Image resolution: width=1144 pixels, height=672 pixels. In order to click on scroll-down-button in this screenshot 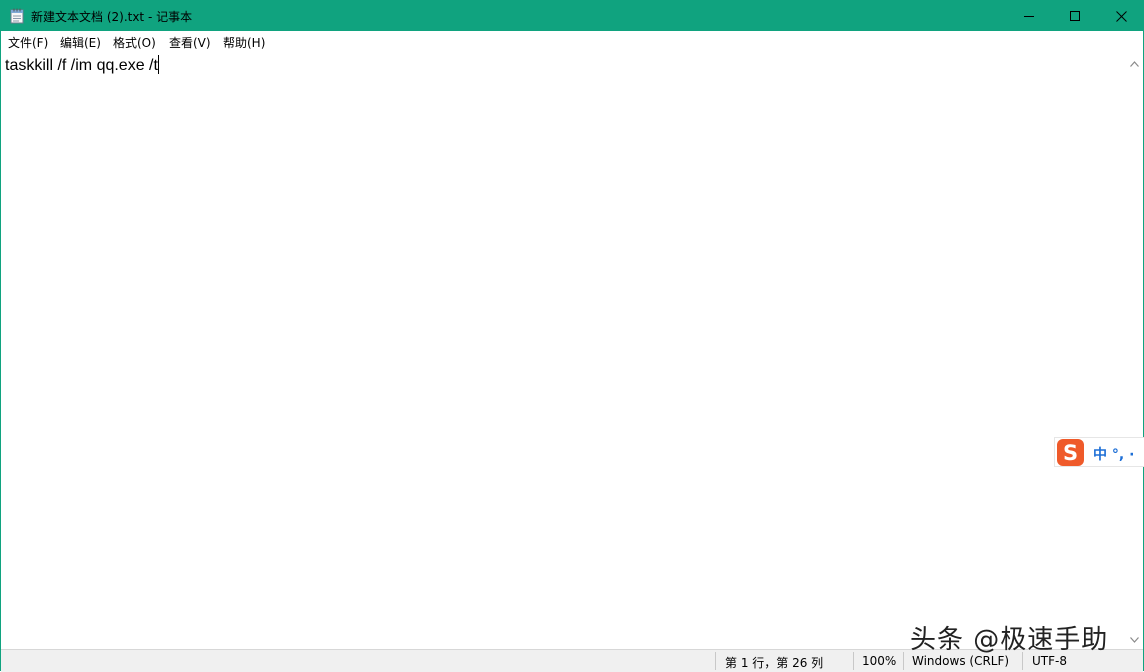, I will do `click(1134, 637)`.